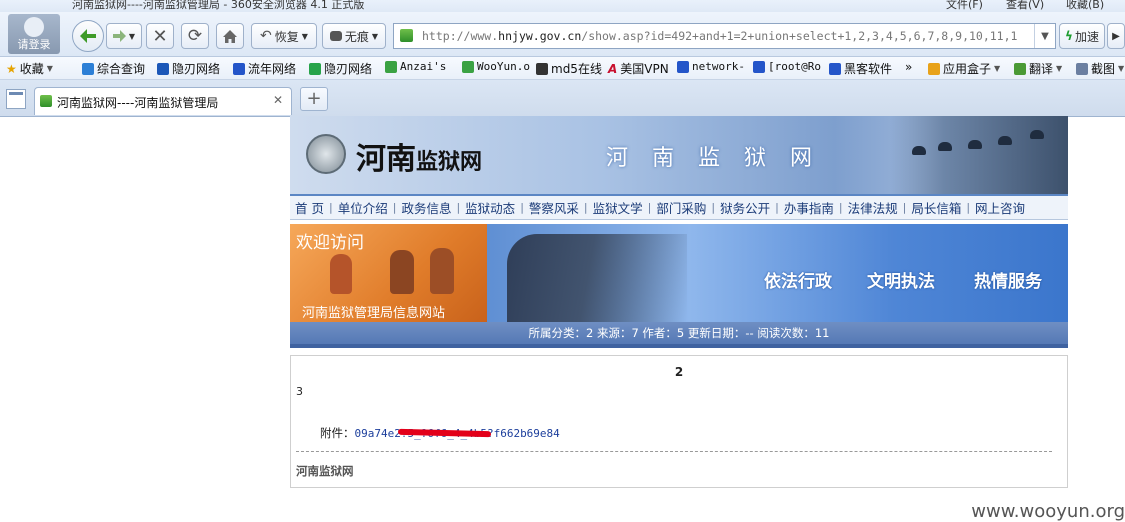  Describe the element at coordinates (798, 282) in the screenshot. I see `slogan-1: 依法行政` at that location.